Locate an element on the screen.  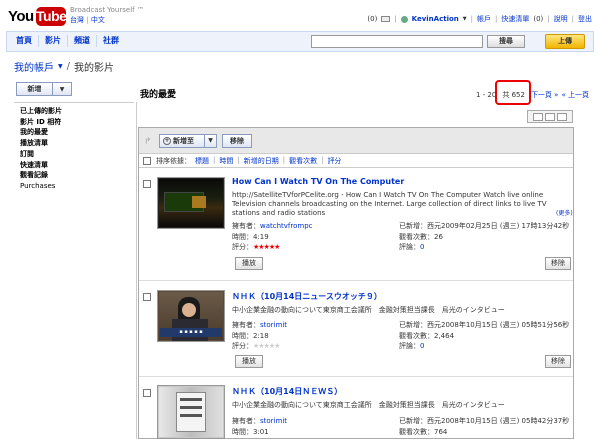
new-button: 新增 ▼ is located at coordinates (44, 89).